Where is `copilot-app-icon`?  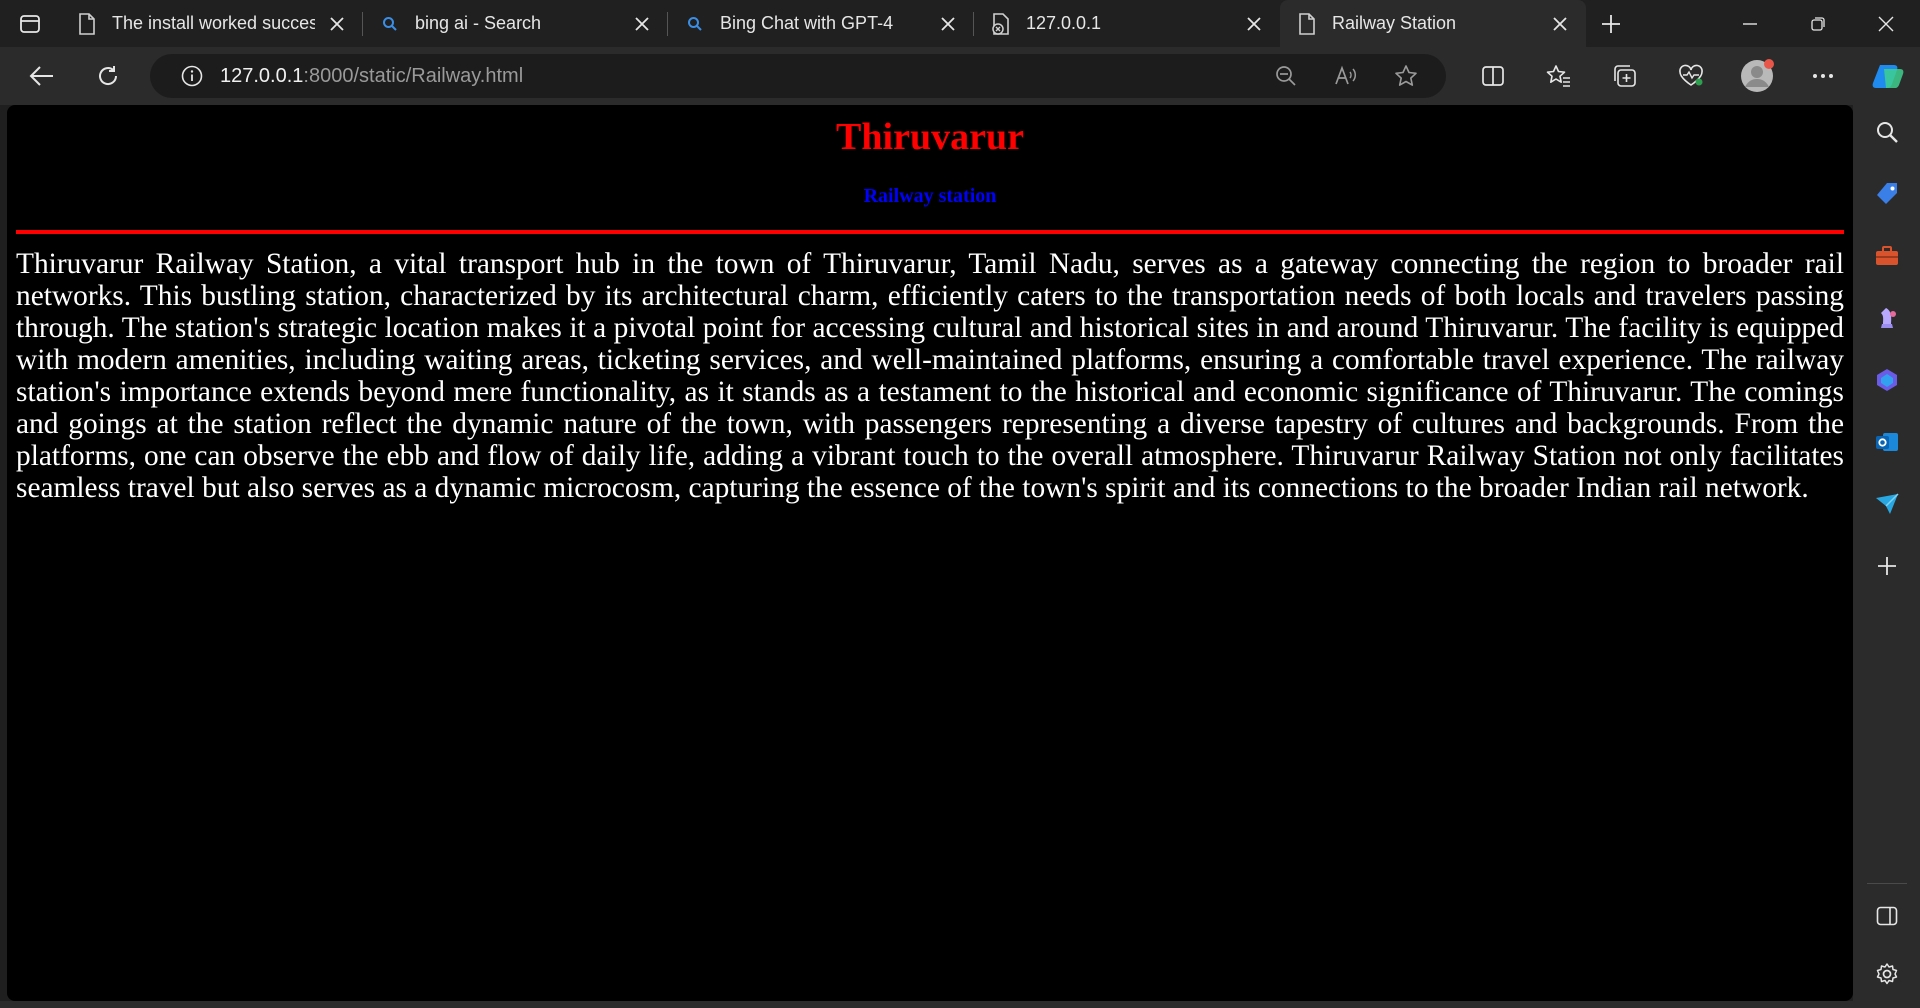
copilot-app-icon is located at coordinates (1886, 380).